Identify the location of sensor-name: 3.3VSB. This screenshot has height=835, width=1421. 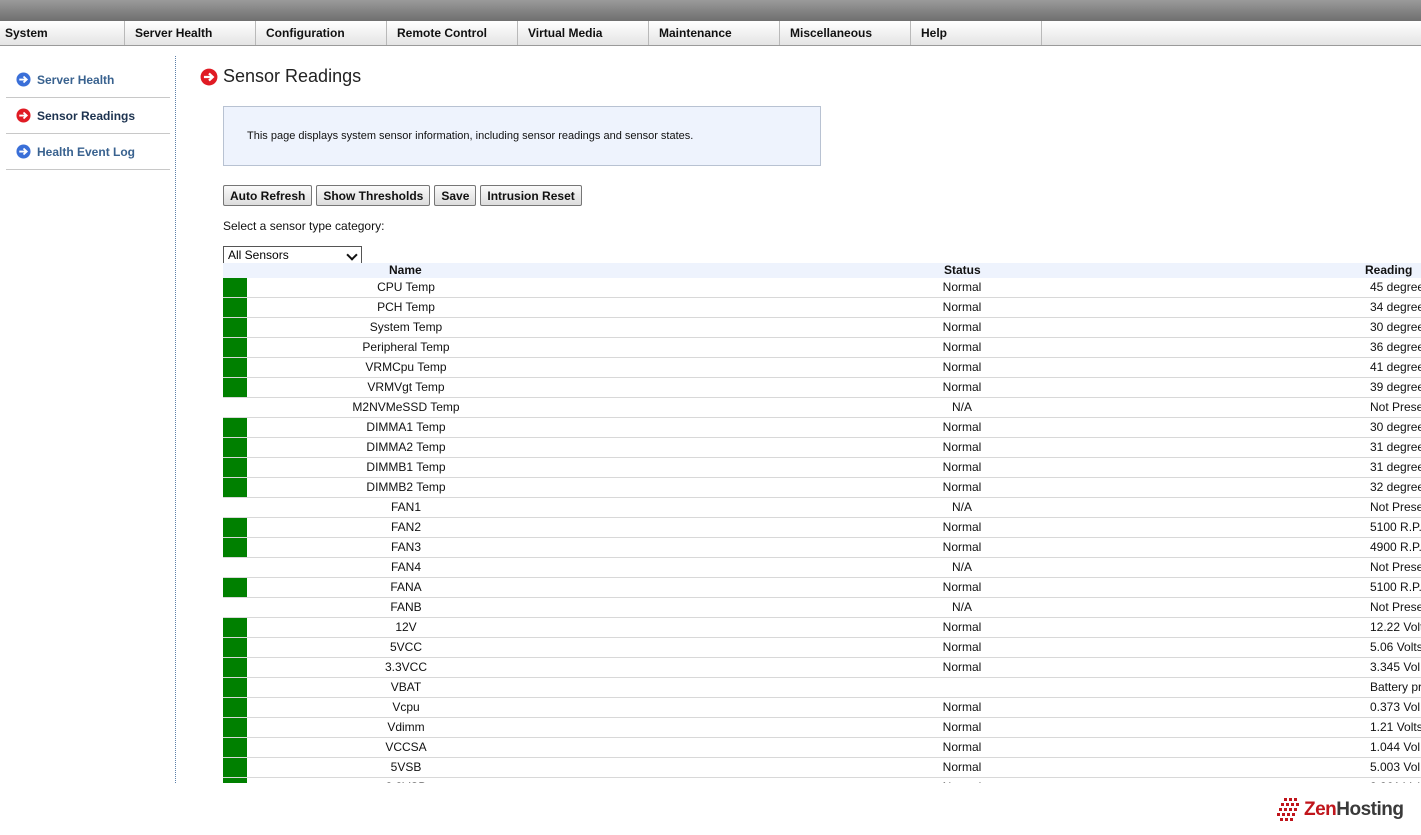
(406, 780).